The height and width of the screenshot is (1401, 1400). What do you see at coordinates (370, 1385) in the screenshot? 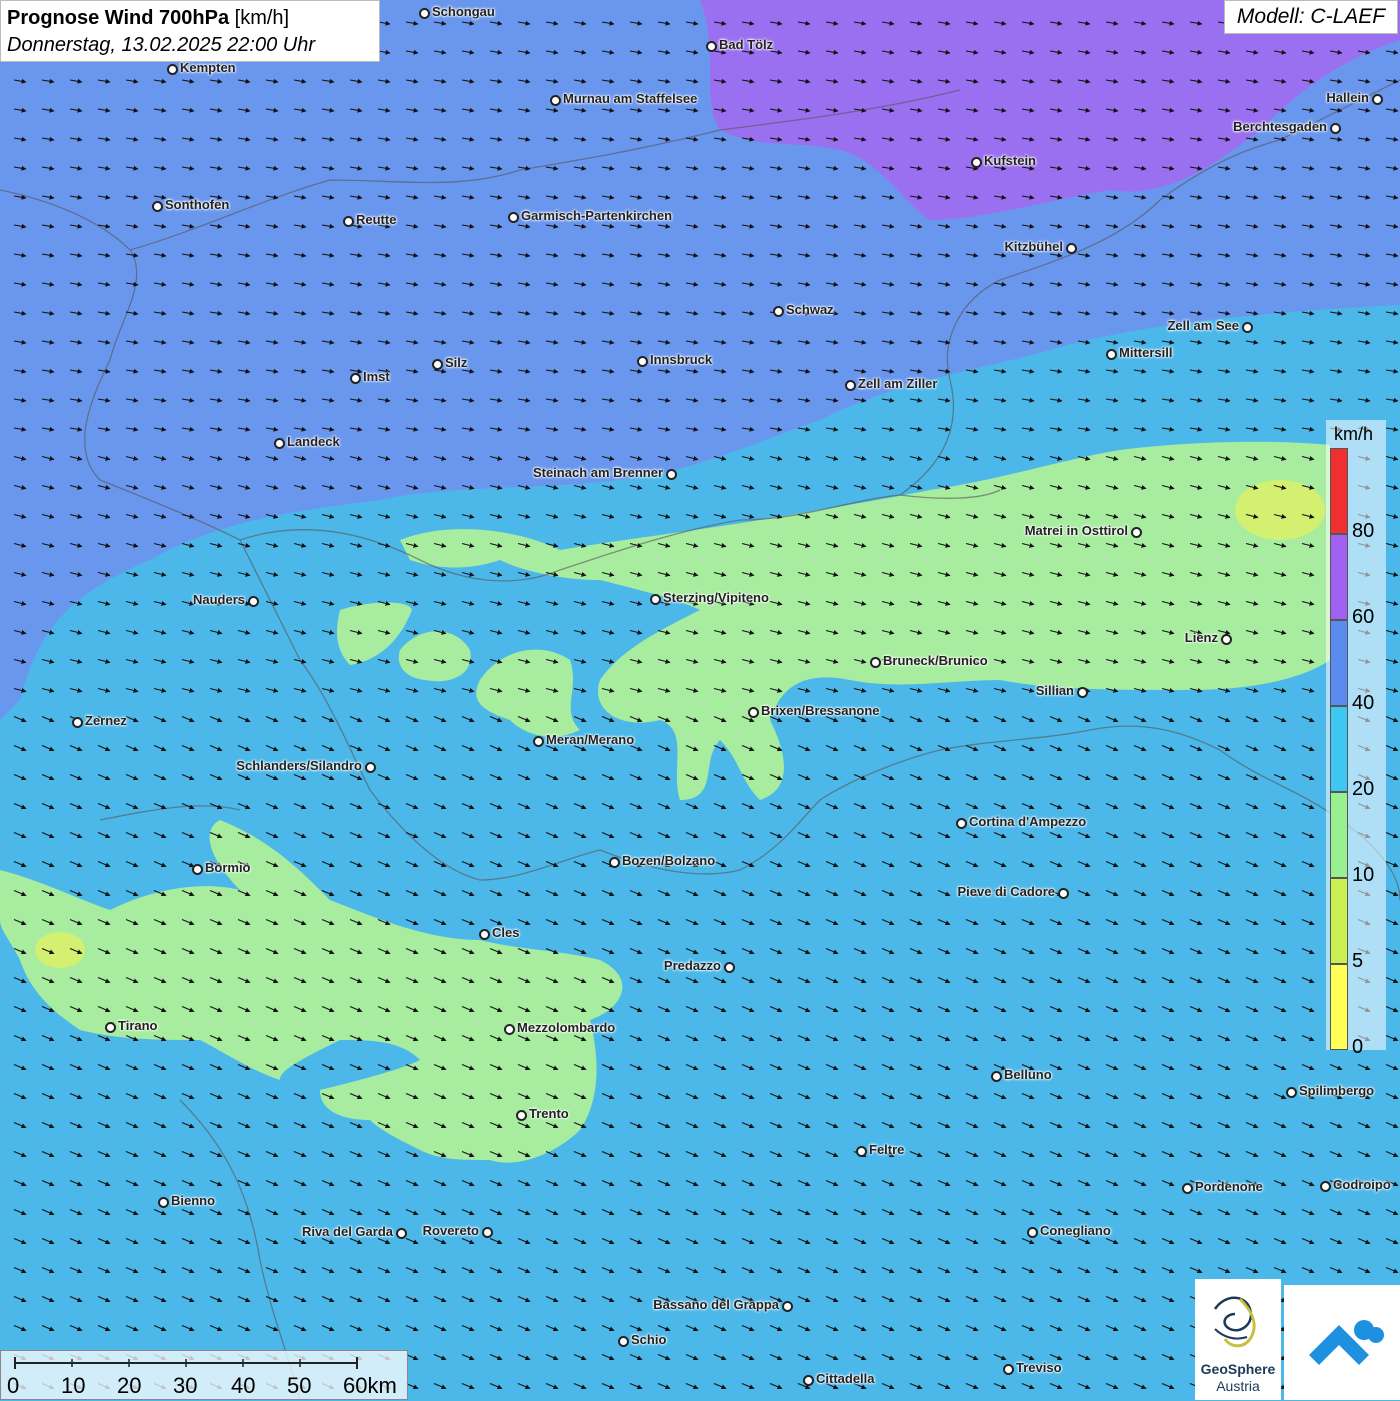
I see `scale-label: 60km` at bounding box center [370, 1385].